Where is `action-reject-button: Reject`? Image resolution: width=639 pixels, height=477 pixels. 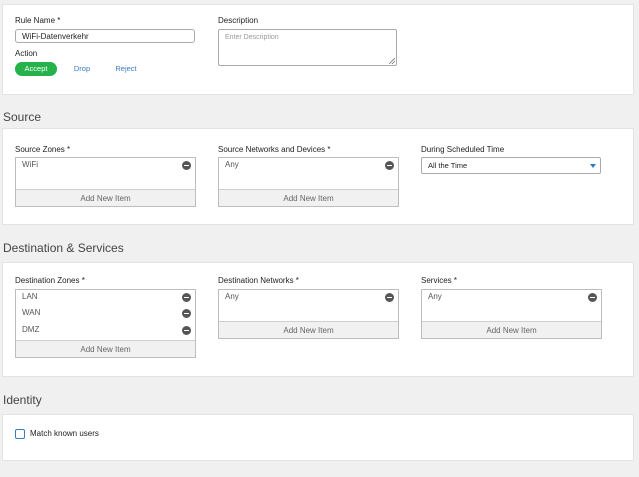
action-reject-button: Reject is located at coordinates (126, 69).